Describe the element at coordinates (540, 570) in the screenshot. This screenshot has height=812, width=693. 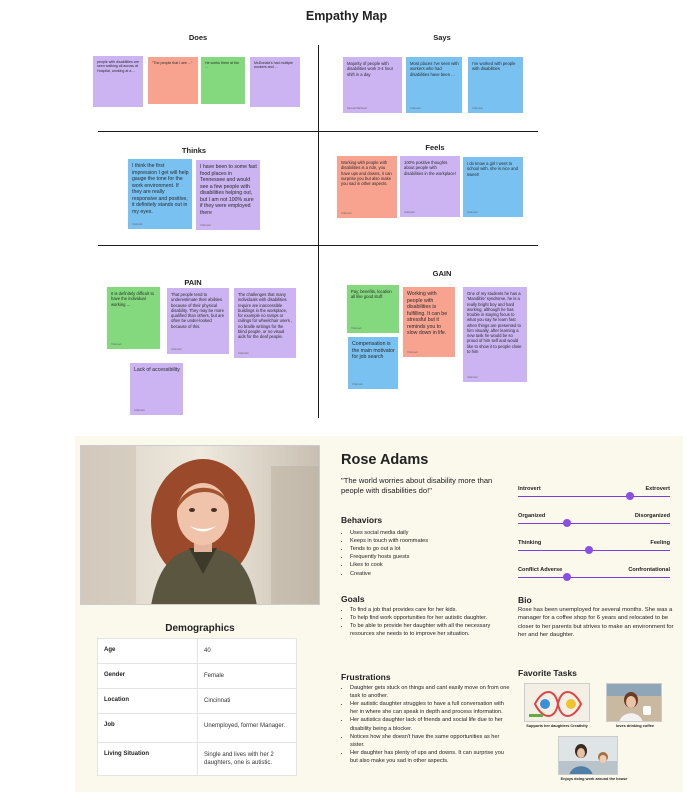
I see `trait-left-label: Conflict Adverse` at that location.